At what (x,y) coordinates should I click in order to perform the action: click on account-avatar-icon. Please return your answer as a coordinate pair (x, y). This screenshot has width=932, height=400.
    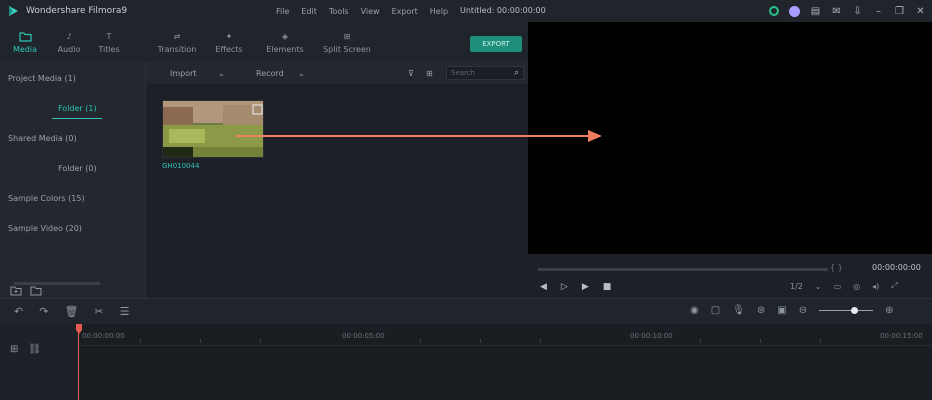
    Looking at the image, I should click on (794, 11).